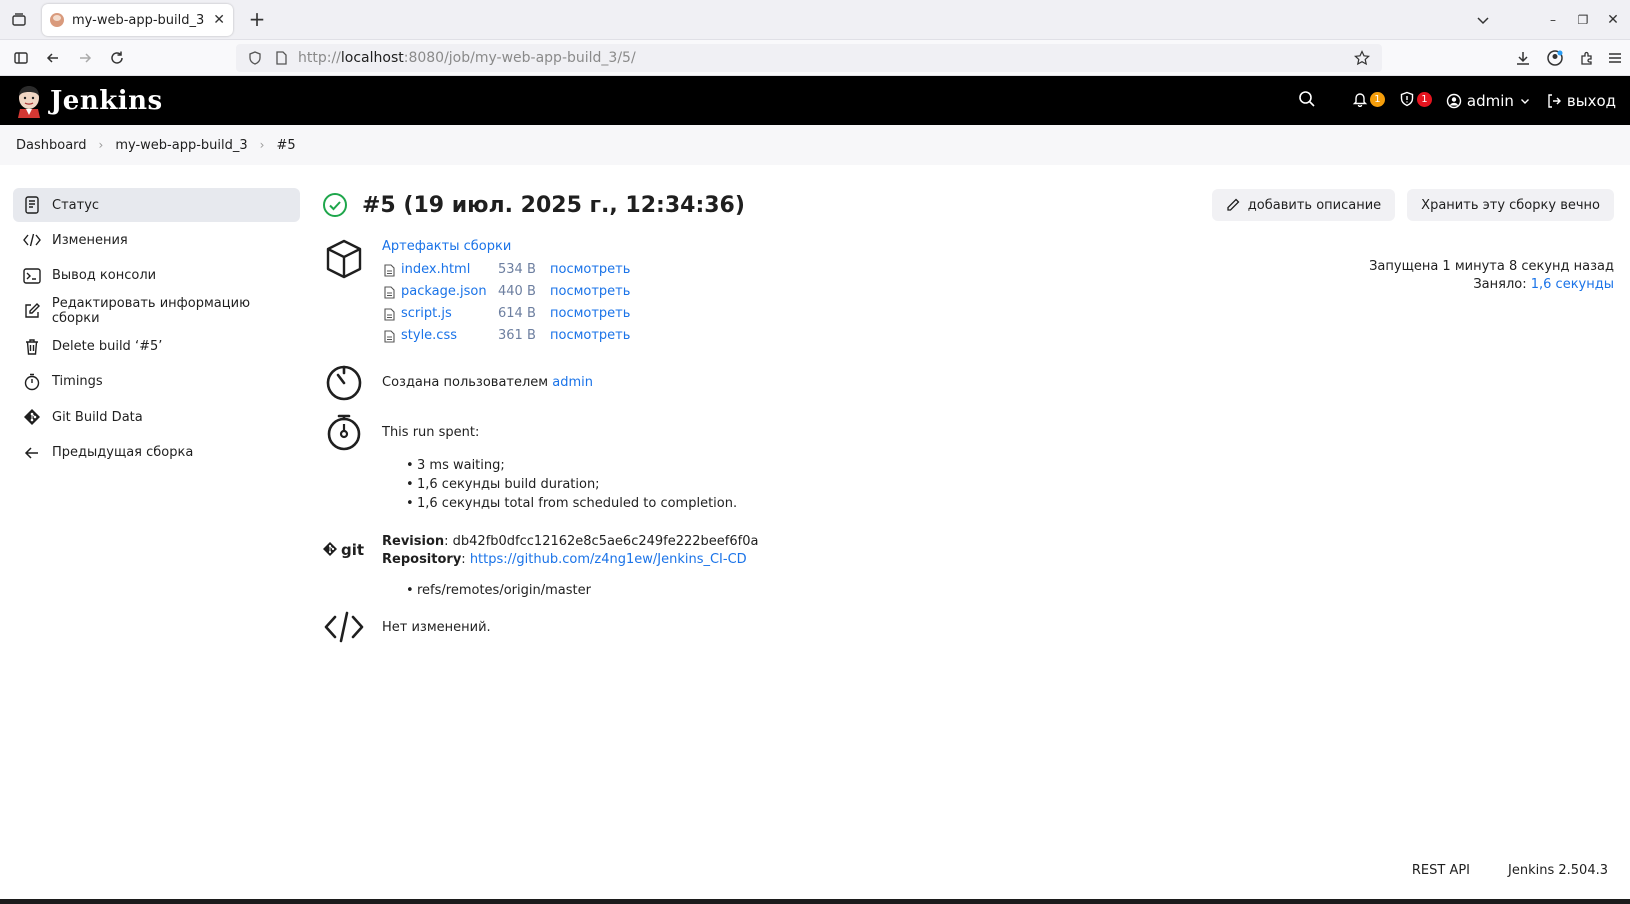 The width and height of the screenshot is (1630, 904). What do you see at coordinates (436, 627) in the screenshot?
I see `no-changes-text: Нет изменений.` at bounding box center [436, 627].